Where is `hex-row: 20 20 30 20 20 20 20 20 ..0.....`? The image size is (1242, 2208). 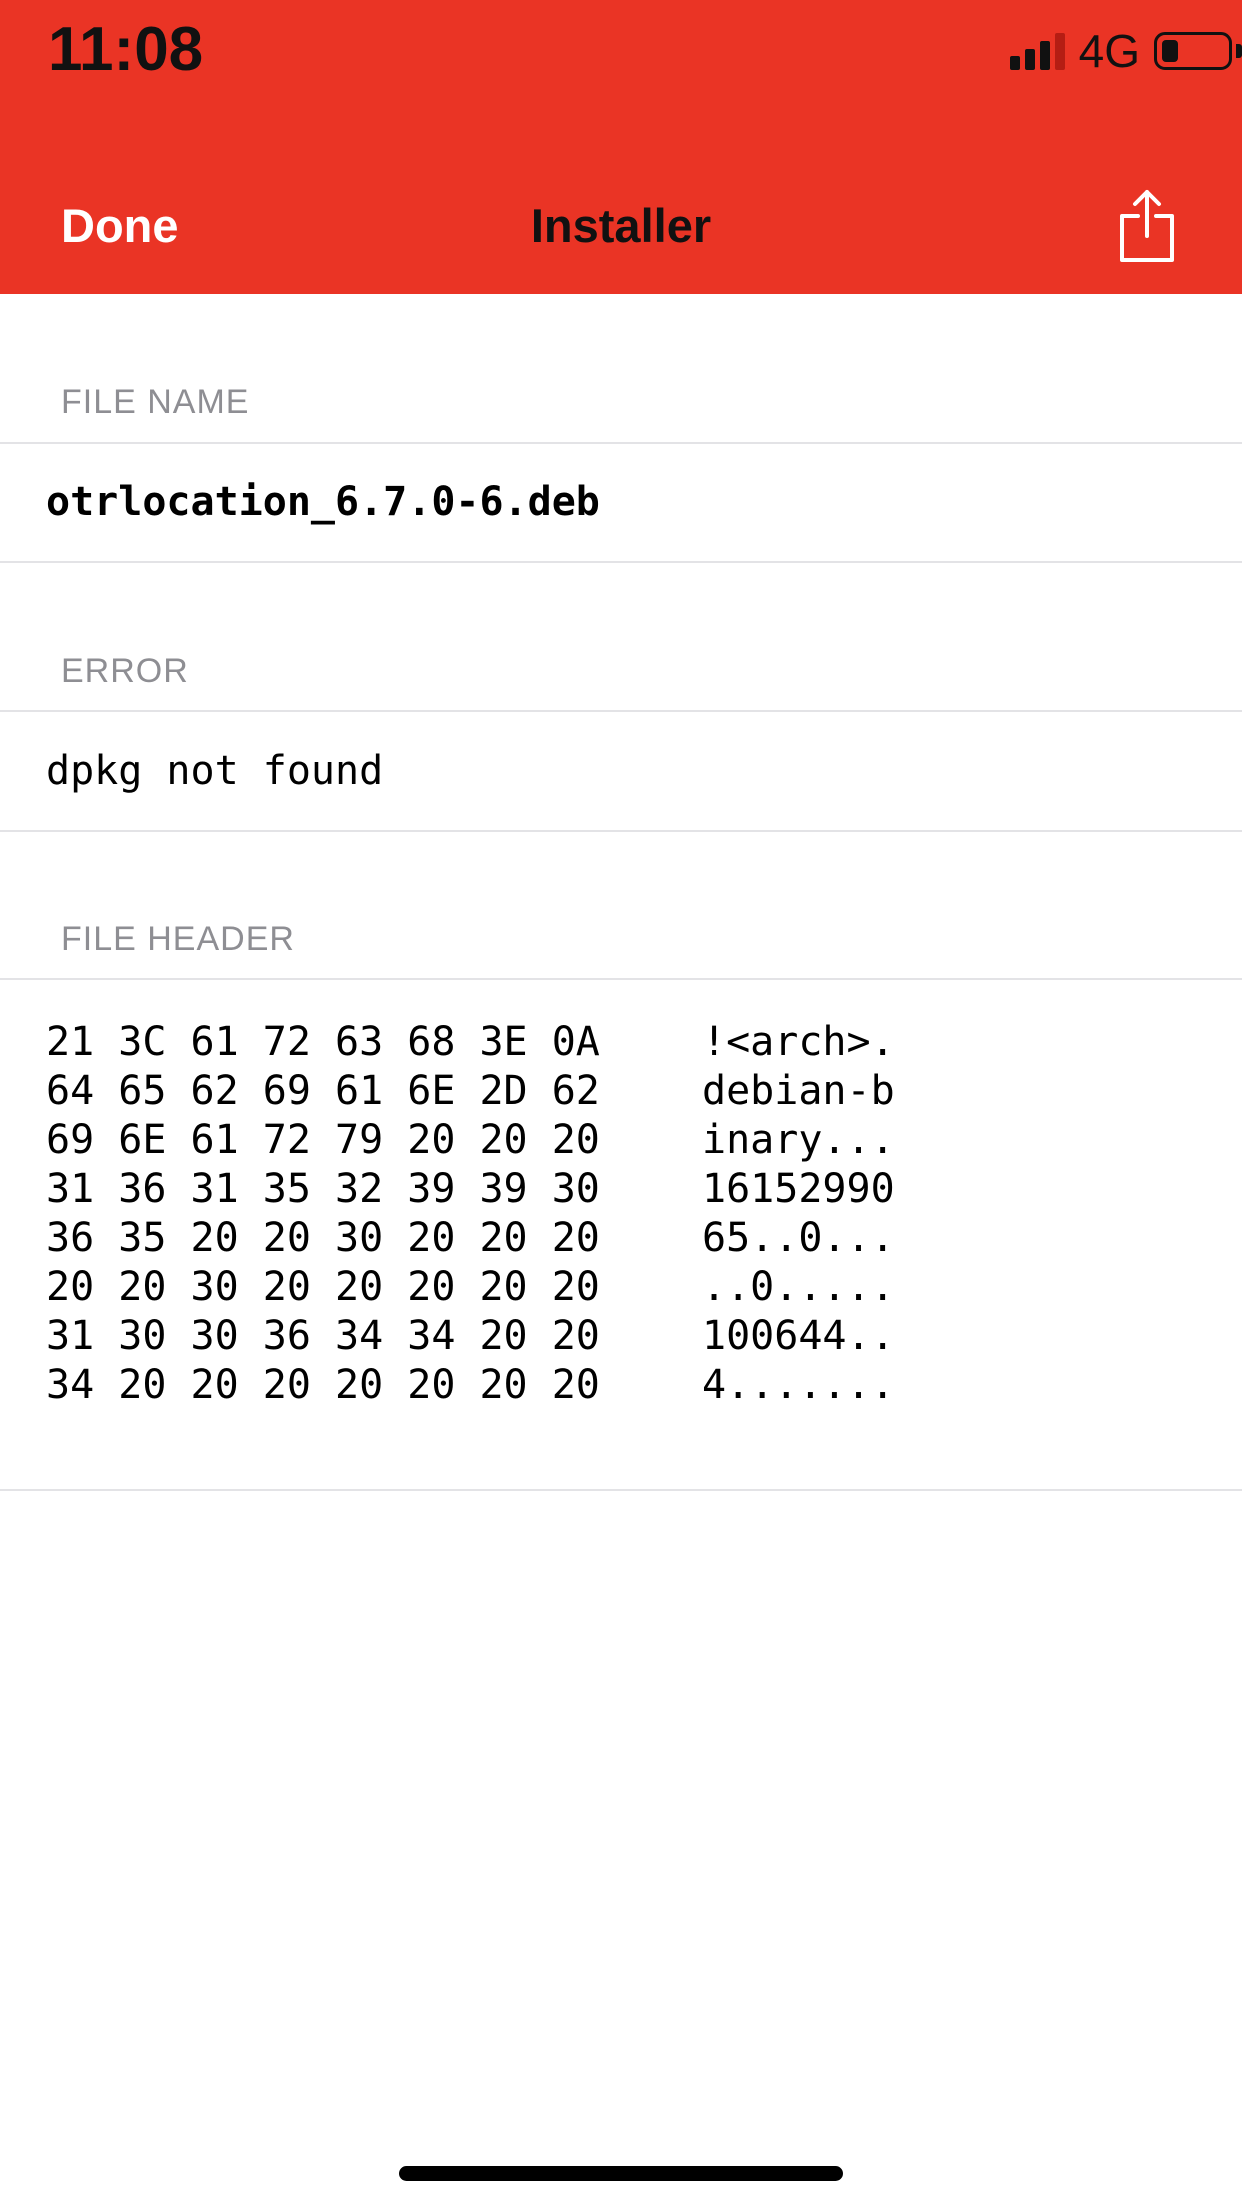 hex-row: 20 20 30 20 20 20 20 20 ..0..... is located at coordinates (470, 1287).